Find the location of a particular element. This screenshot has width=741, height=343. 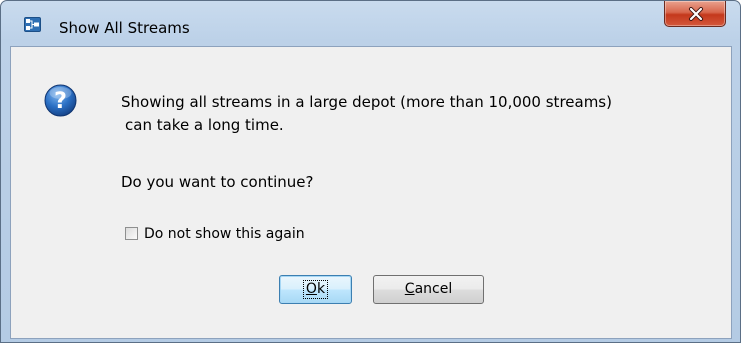

question-text: Do you want to continue? is located at coordinates (217, 182).